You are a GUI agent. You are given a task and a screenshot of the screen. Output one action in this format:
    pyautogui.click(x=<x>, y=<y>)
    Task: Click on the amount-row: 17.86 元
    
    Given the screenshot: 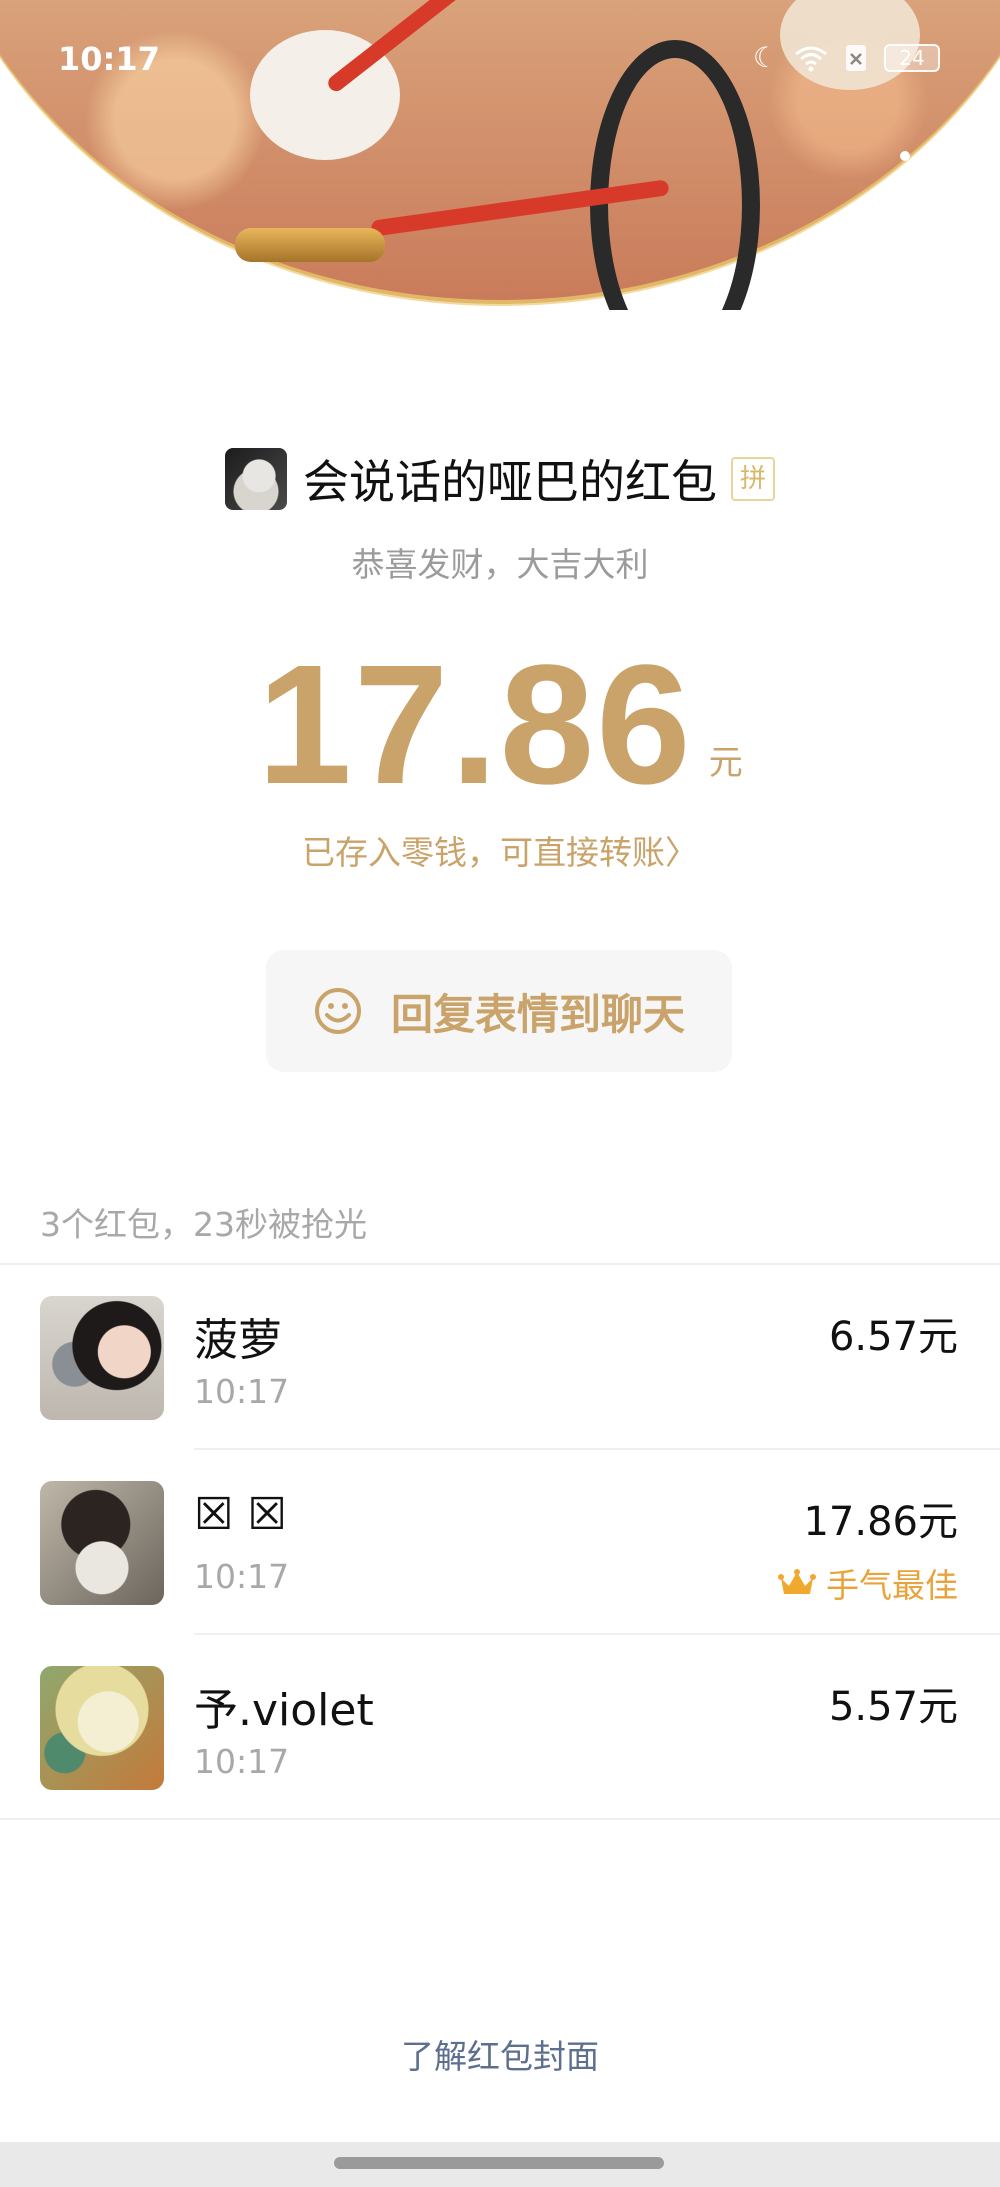 What is the action you would take?
    pyautogui.click(x=500, y=725)
    